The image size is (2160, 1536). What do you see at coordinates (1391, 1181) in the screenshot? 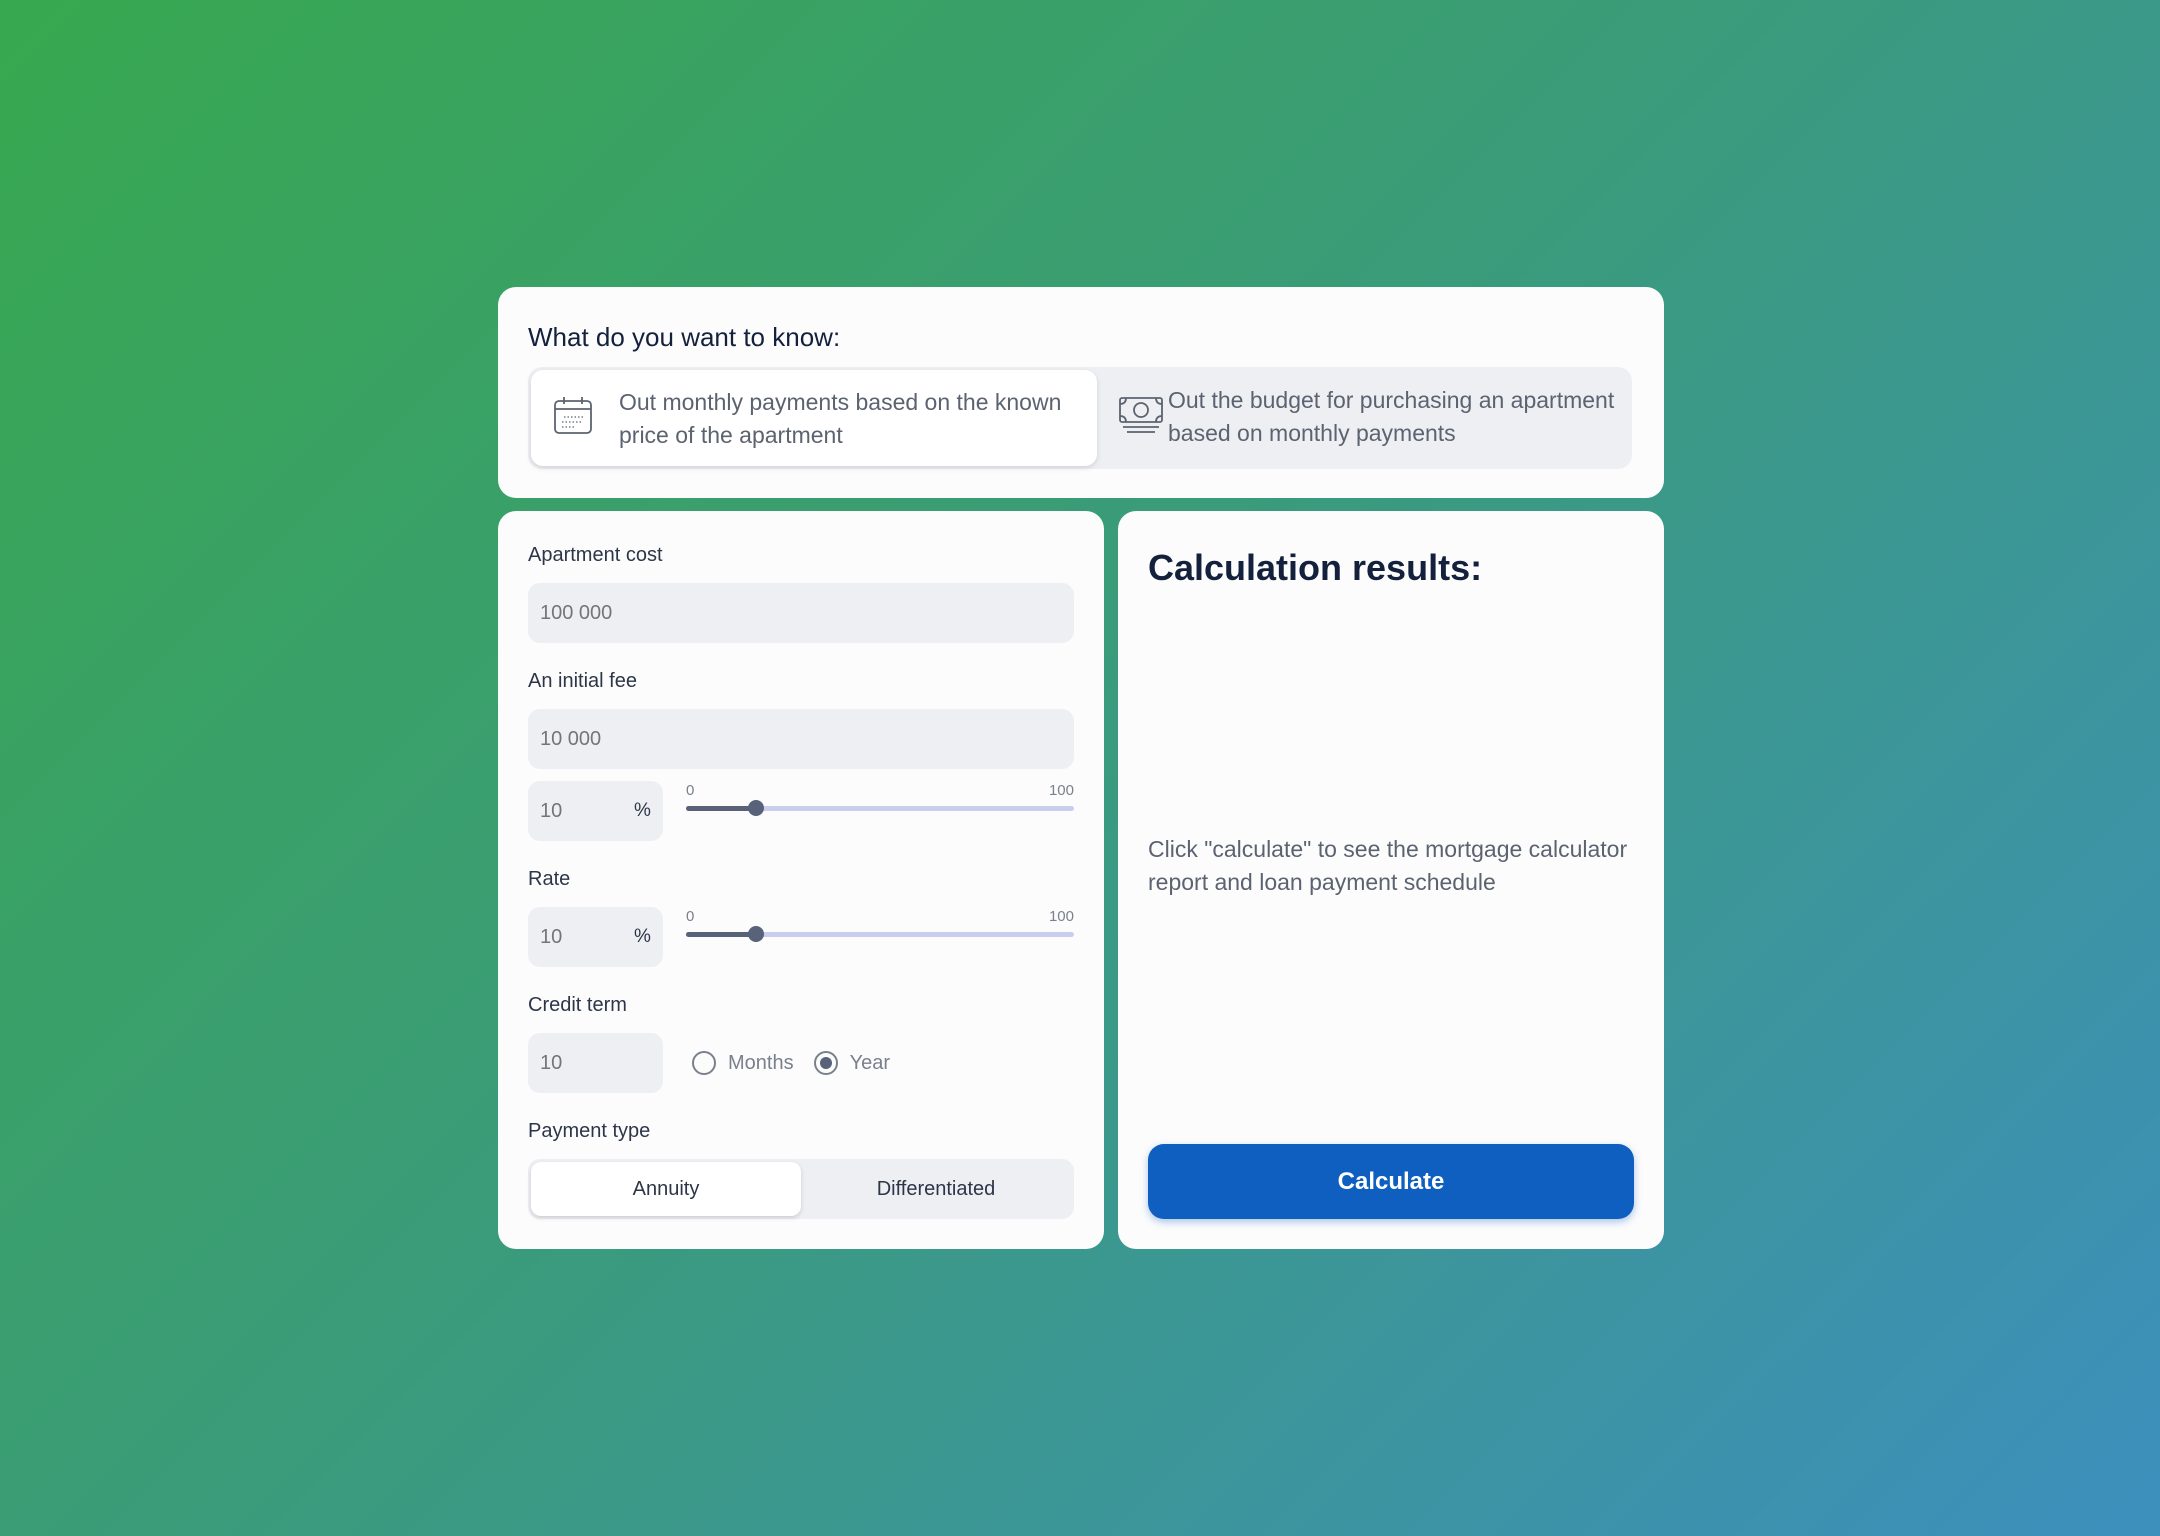
I see `calculate-button: Calculate` at bounding box center [1391, 1181].